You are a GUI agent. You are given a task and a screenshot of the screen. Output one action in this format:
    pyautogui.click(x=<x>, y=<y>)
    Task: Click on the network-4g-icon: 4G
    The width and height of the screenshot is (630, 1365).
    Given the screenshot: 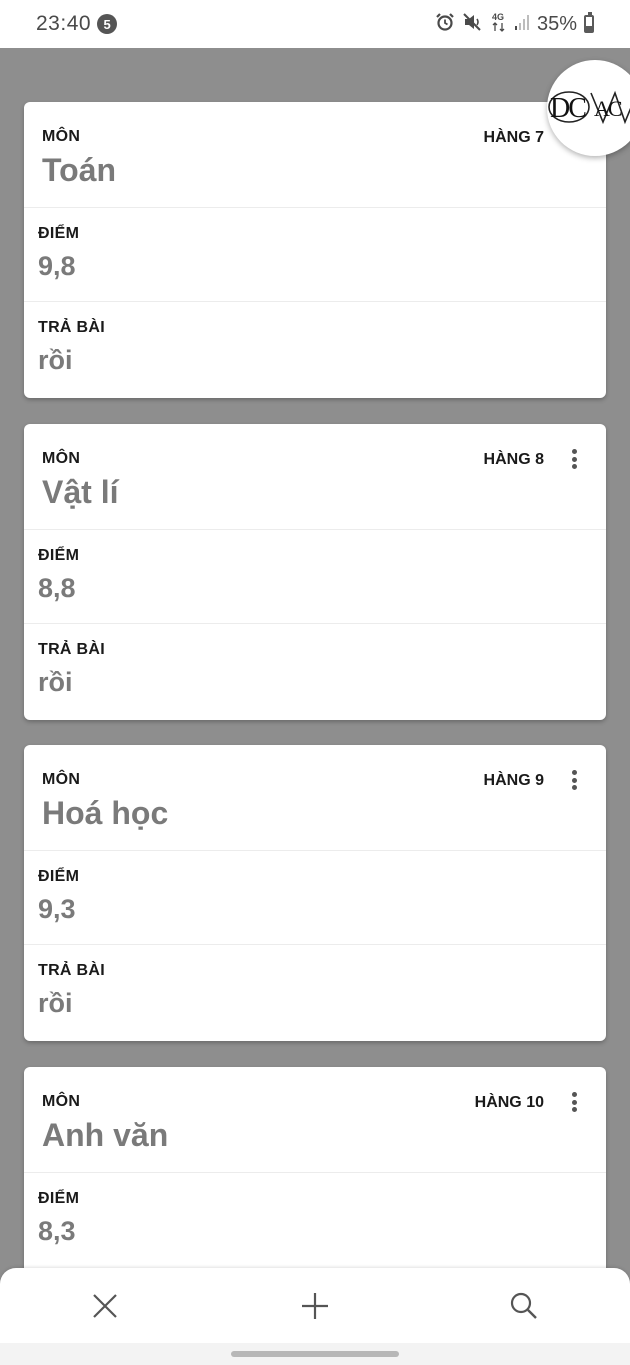 What is the action you would take?
    pyautogui.click(x=499, y=24)
    